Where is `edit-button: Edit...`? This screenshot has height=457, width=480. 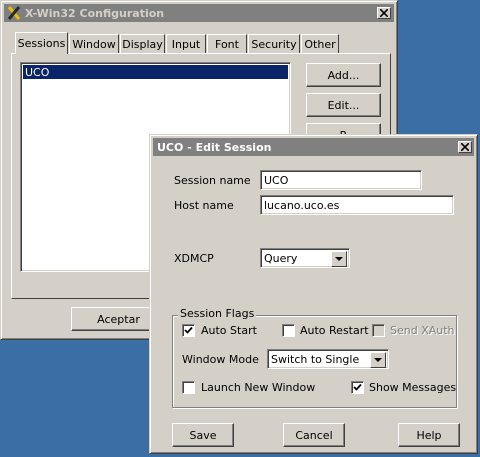 edit-button: Edit... is located at coordinates (343, 105).